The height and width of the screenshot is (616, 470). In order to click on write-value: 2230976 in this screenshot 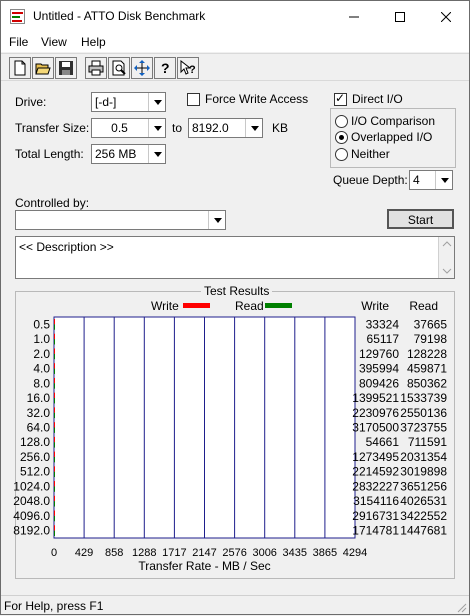, I will do `click(375, 413)`.